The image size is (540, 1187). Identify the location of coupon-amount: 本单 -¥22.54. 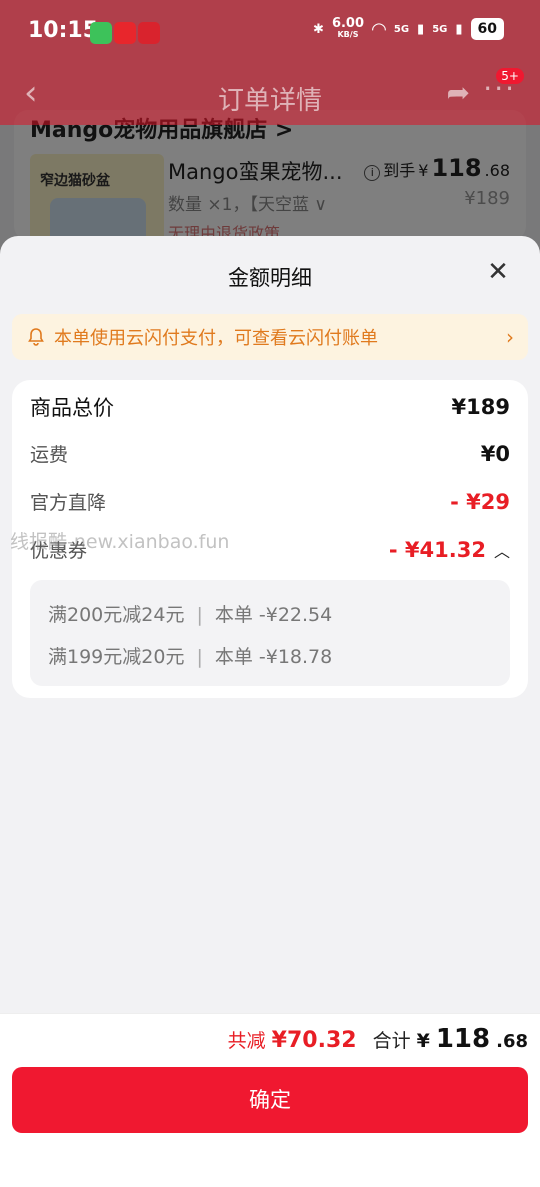
(273, 615).